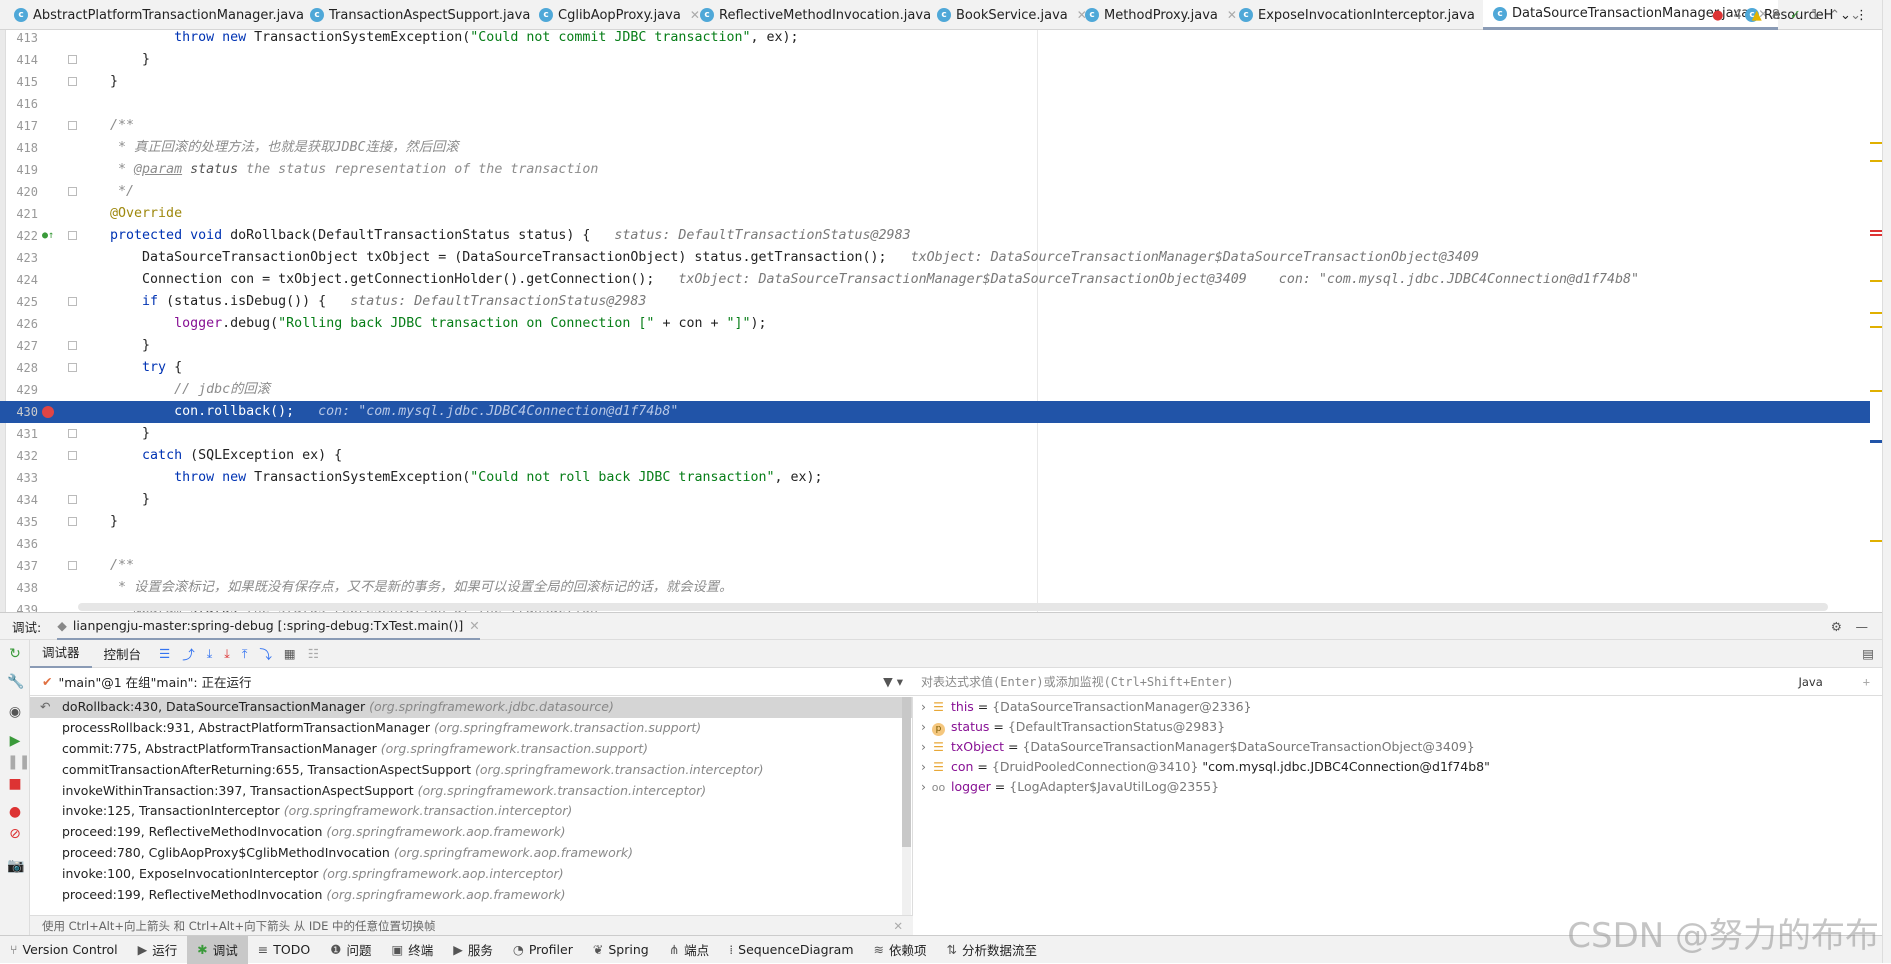  Describe the element at coordinates (471, 682) in the screenshot. I see `thread-selector: ✔ "main"@1 在组"main": 正在运行 ▼ ▾` at that location.